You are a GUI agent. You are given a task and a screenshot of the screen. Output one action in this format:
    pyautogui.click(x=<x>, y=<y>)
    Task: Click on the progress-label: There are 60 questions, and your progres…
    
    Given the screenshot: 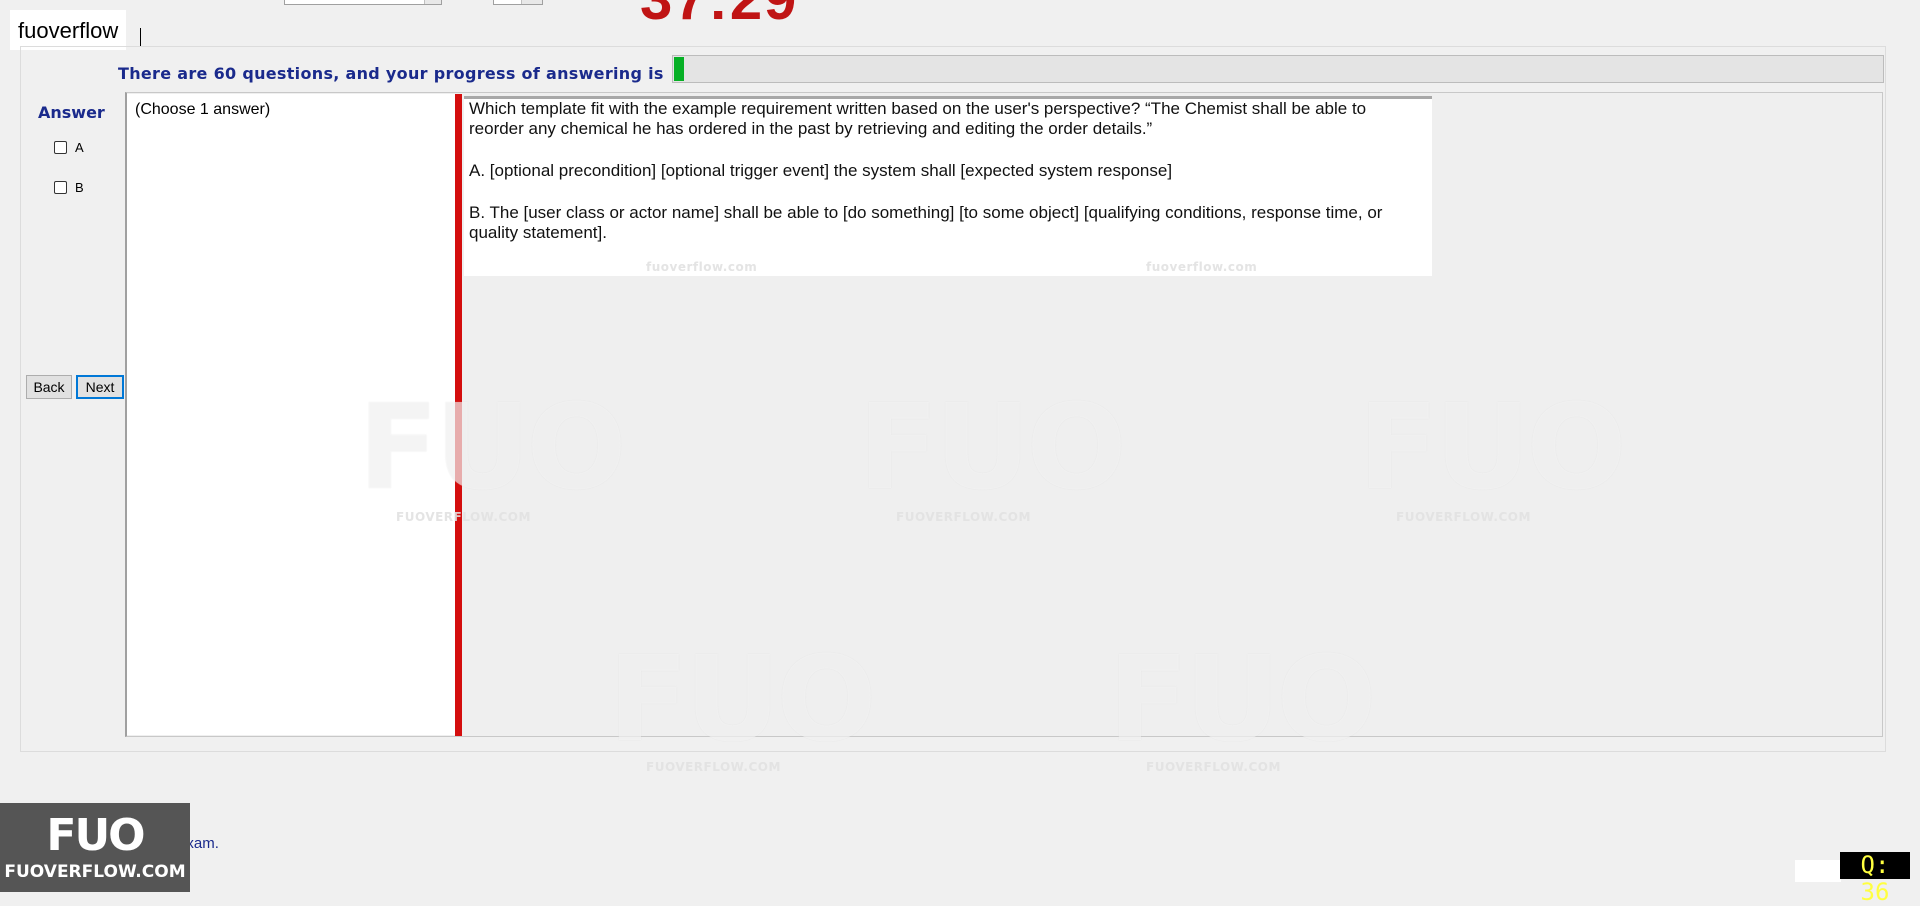 What is the action you would take?
    pyautogui.click(x=391, y=73)
    